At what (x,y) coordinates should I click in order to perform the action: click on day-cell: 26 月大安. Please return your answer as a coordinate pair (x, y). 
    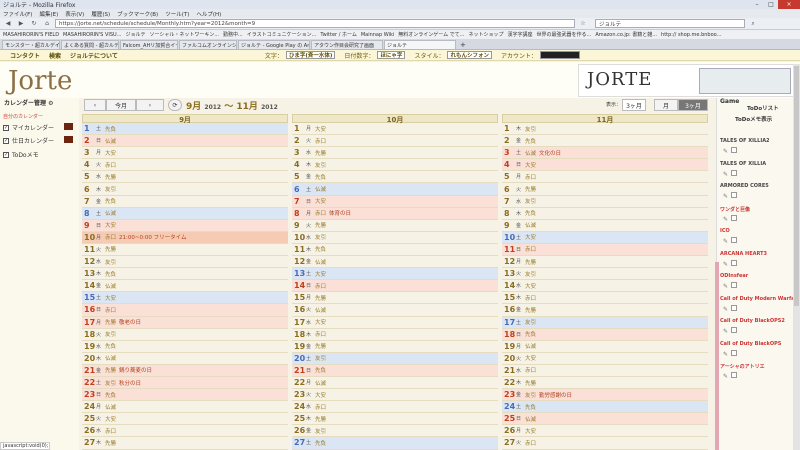
    Looking at the image, I should click on (605, 431).